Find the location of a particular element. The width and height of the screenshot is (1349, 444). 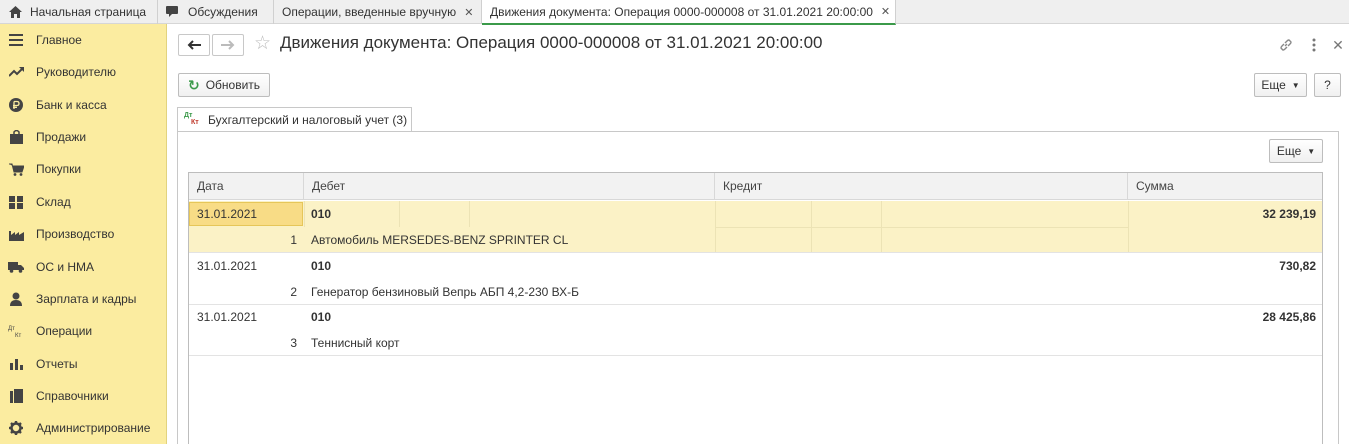

cell-amount: 730,82 is located at coordinates (1297, 266).